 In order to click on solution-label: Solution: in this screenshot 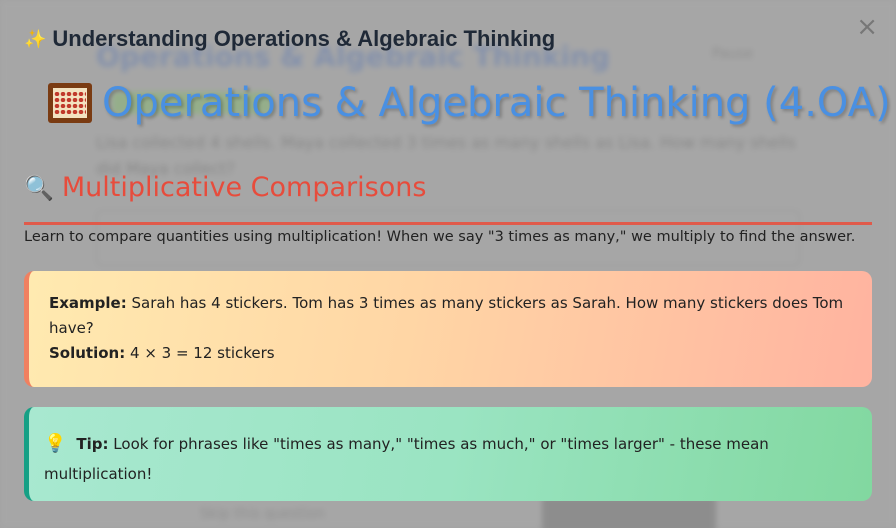, I will do `click(87, 353)`.